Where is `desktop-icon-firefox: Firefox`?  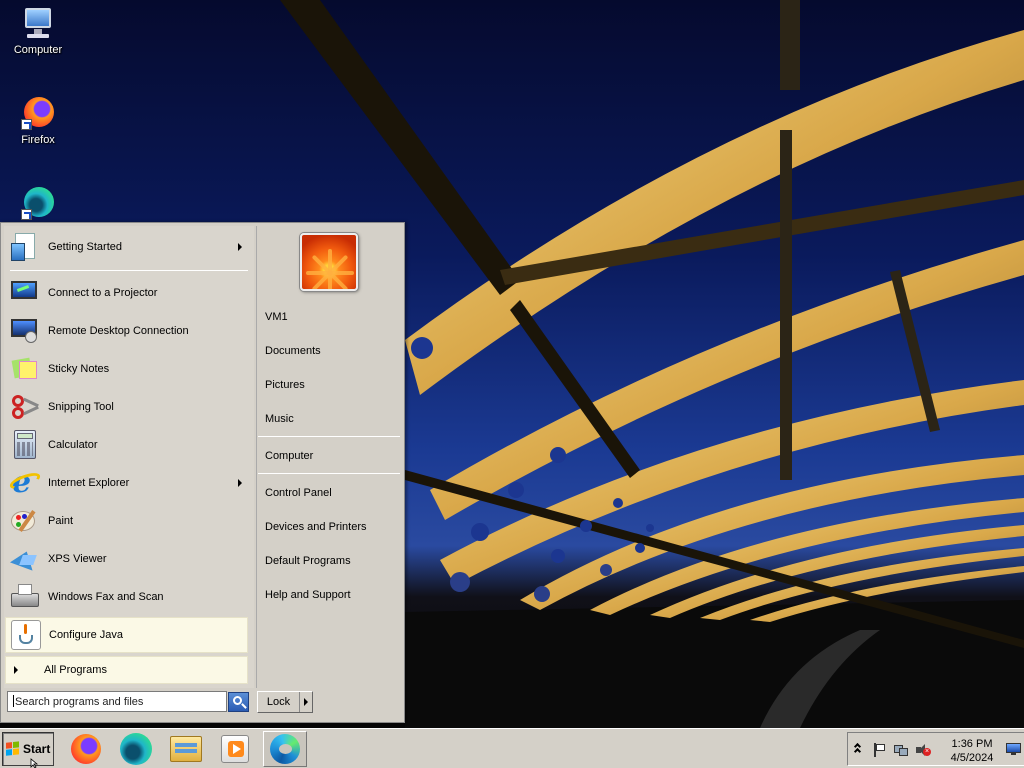 desktop-icon-firefox: Firefox is located at coordinates (38, 121).